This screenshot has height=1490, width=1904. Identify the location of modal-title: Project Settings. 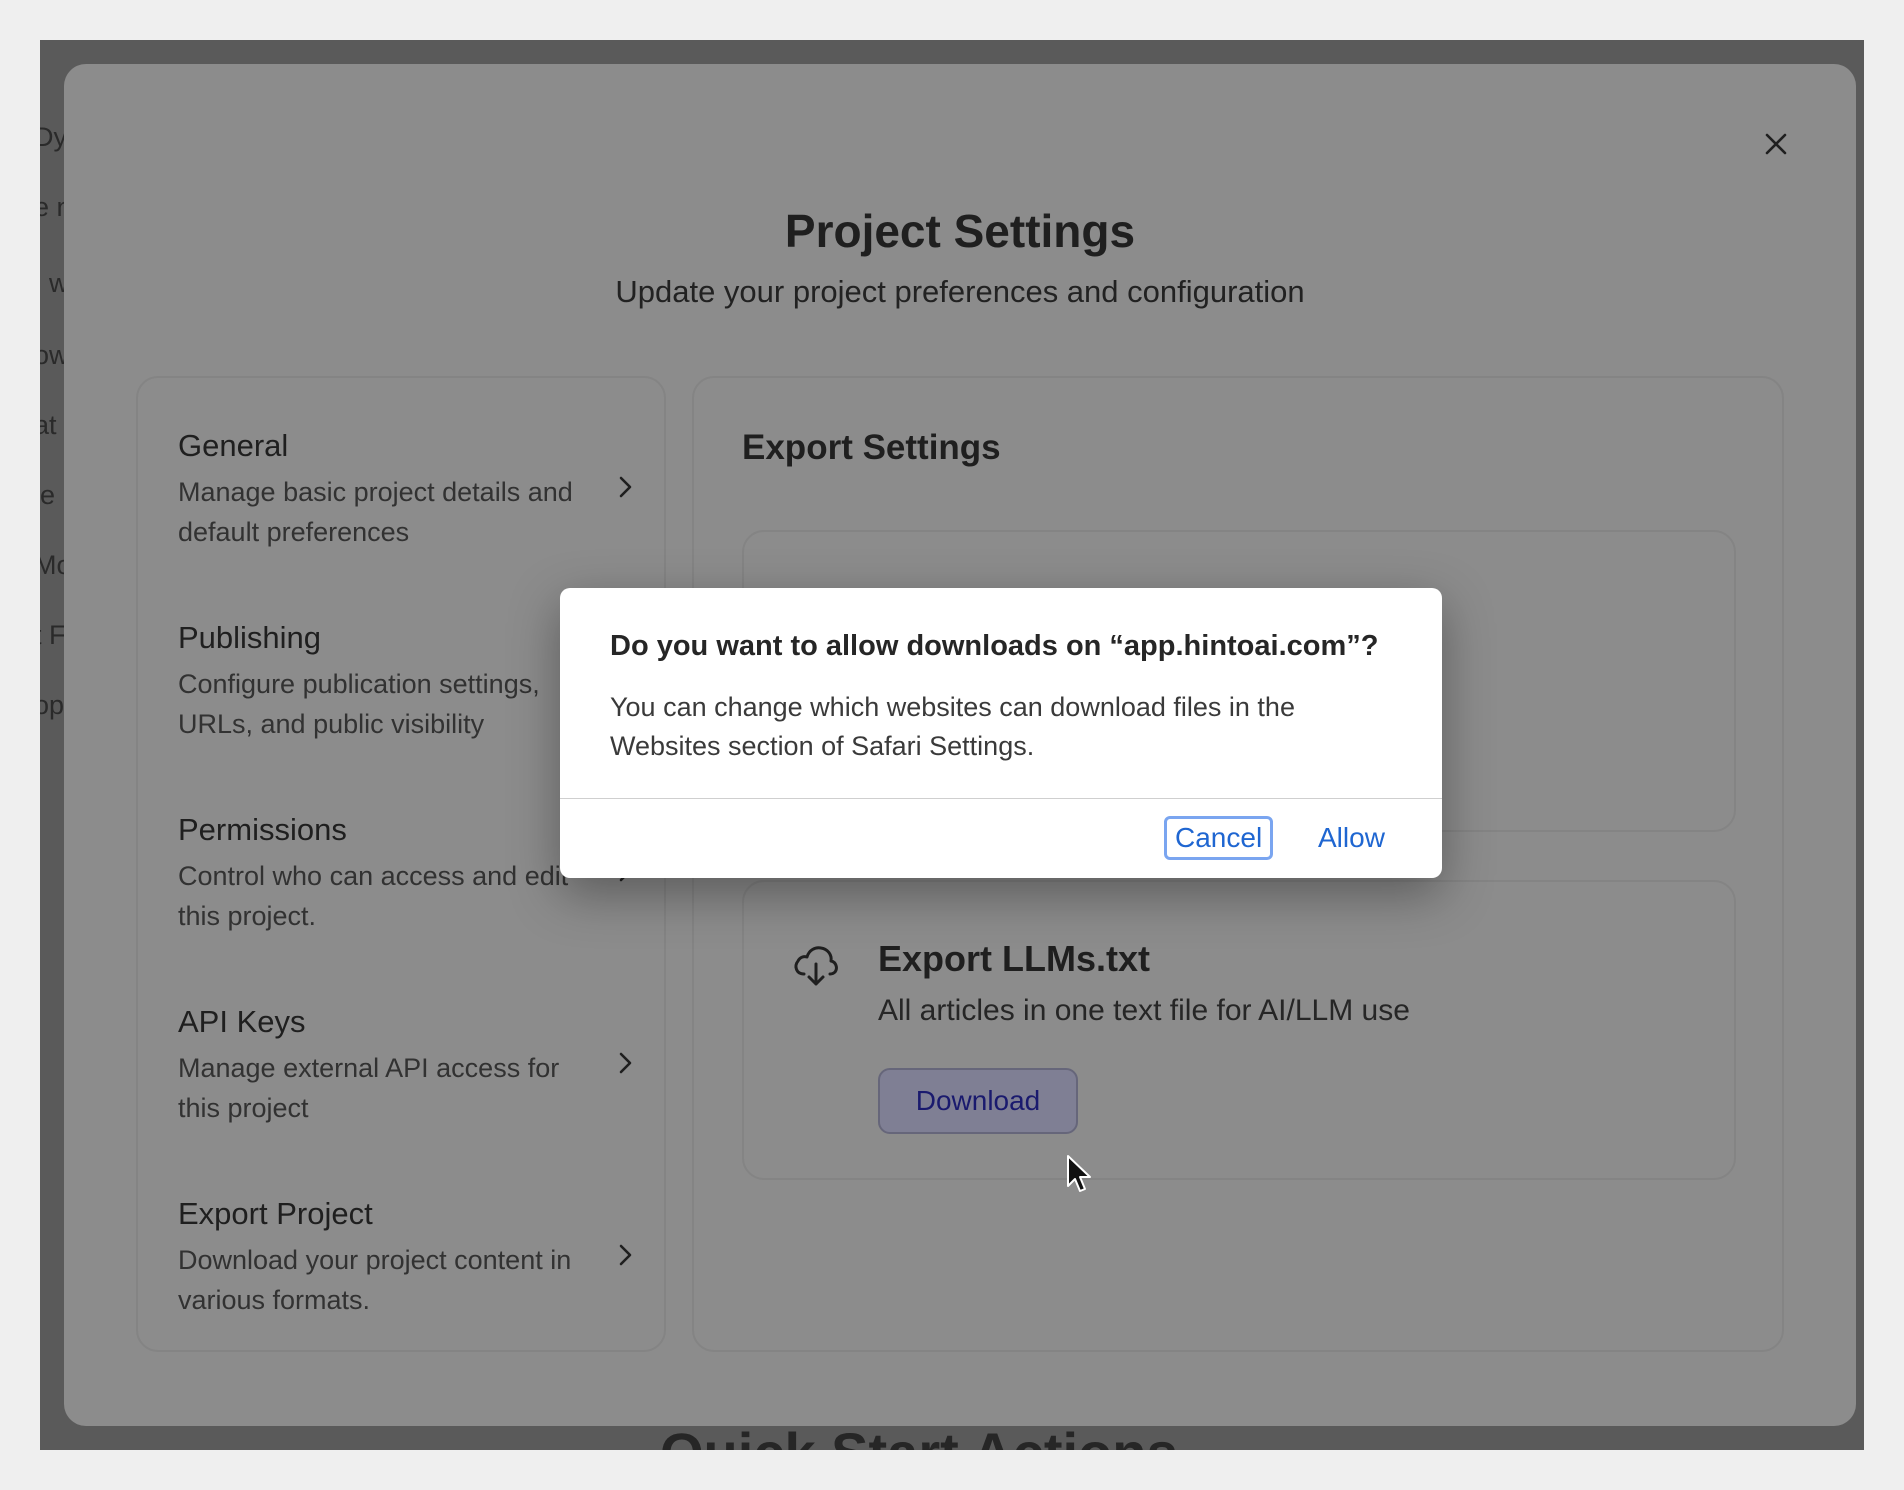
(960, 231).